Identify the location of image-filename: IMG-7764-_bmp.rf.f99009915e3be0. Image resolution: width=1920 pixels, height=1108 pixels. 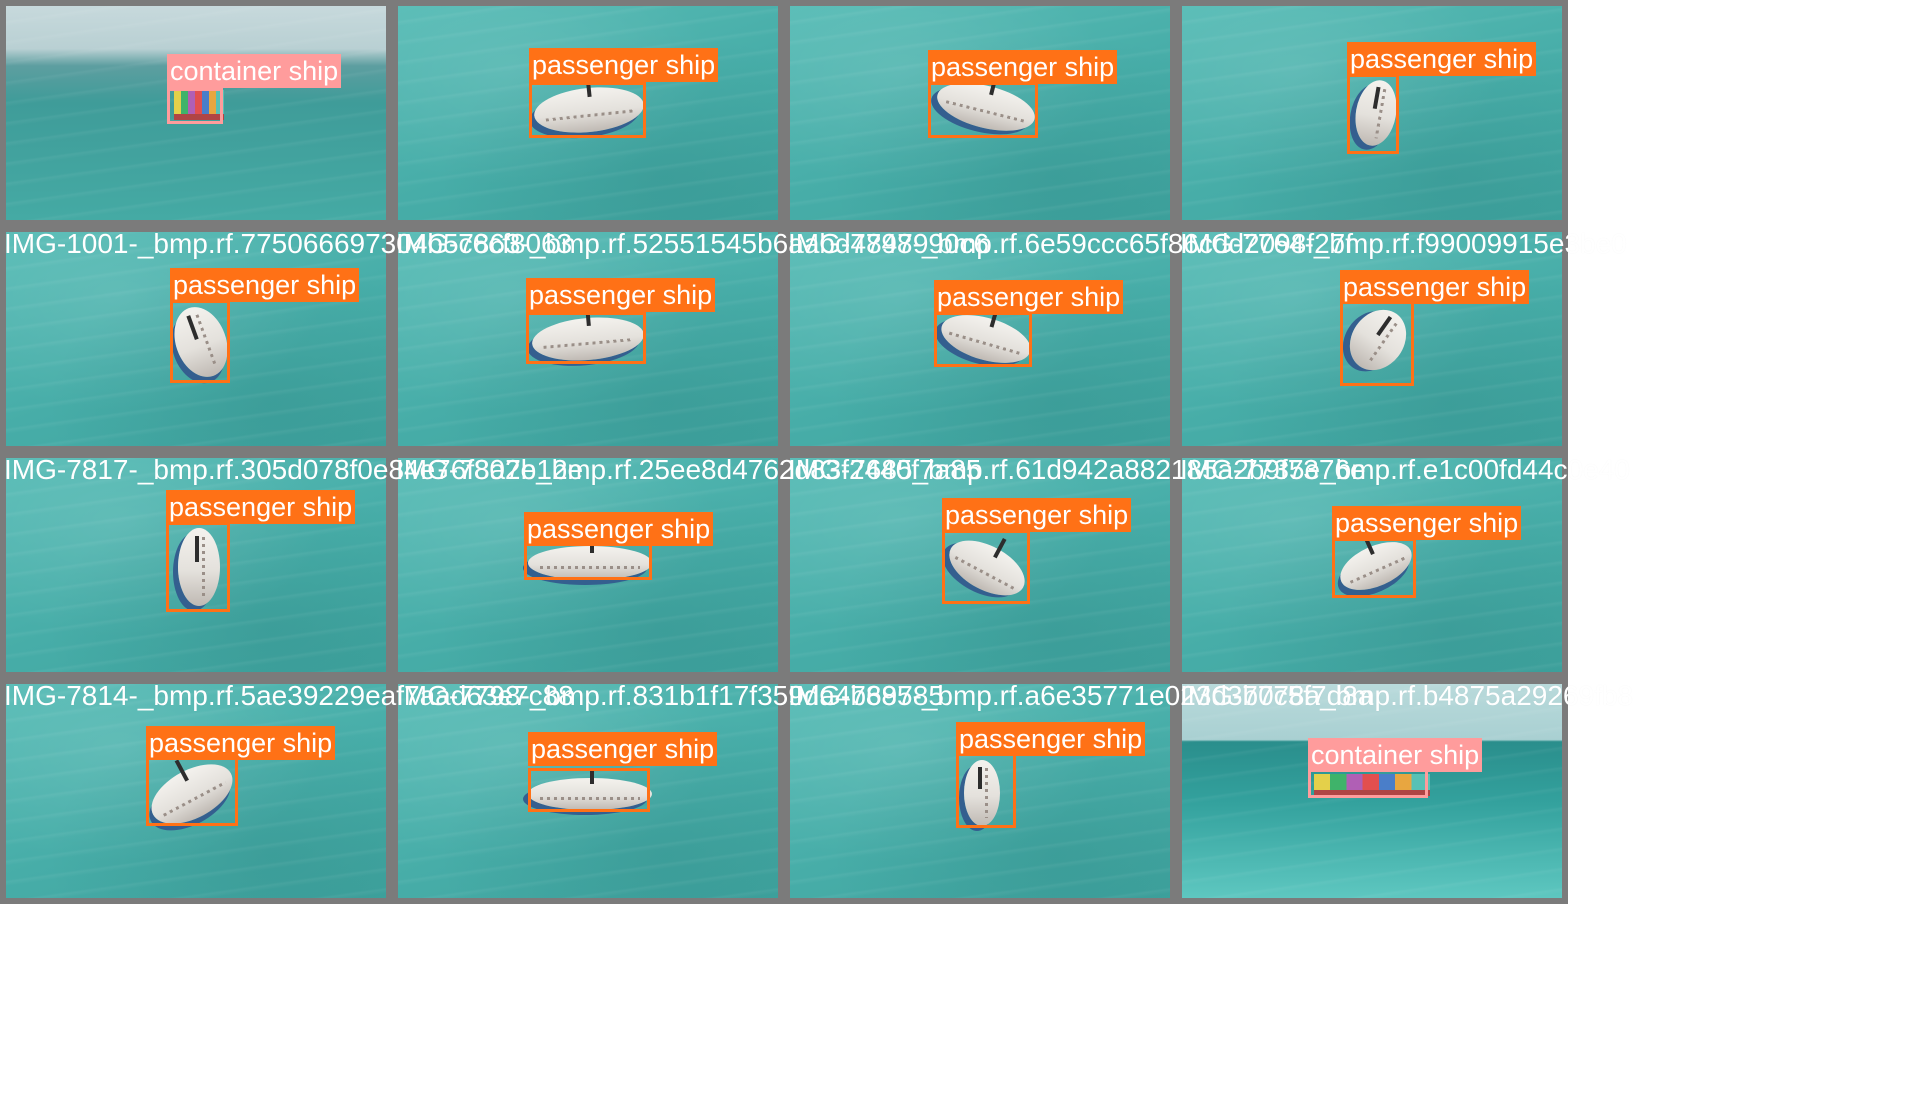
(1403, 243).